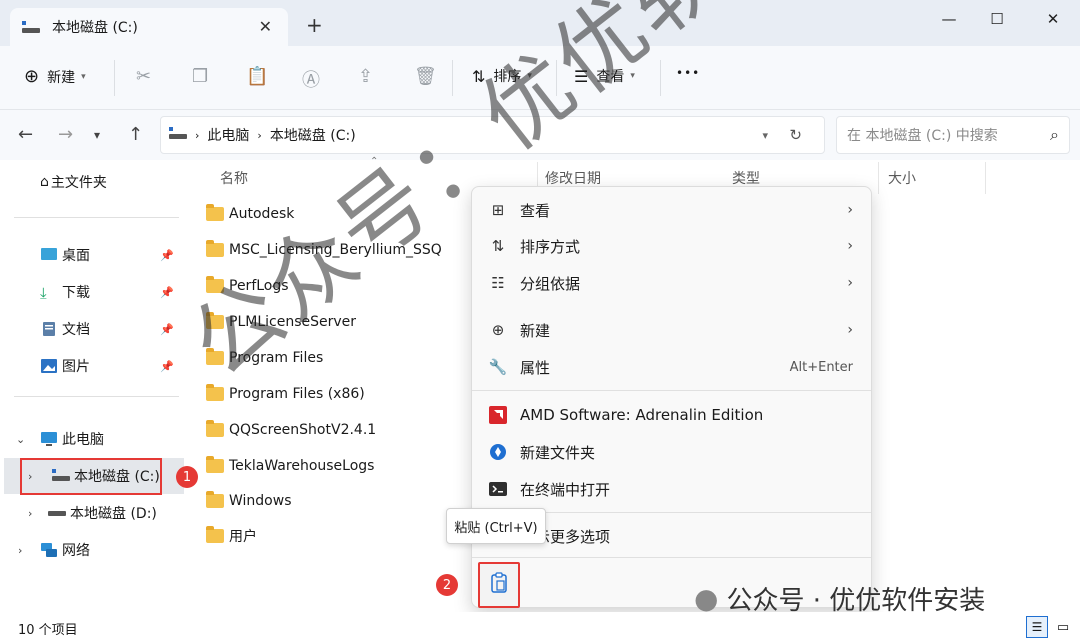 The image size is (1080, 641). I want to click on copy-icon: ❐, so click(200, 76).